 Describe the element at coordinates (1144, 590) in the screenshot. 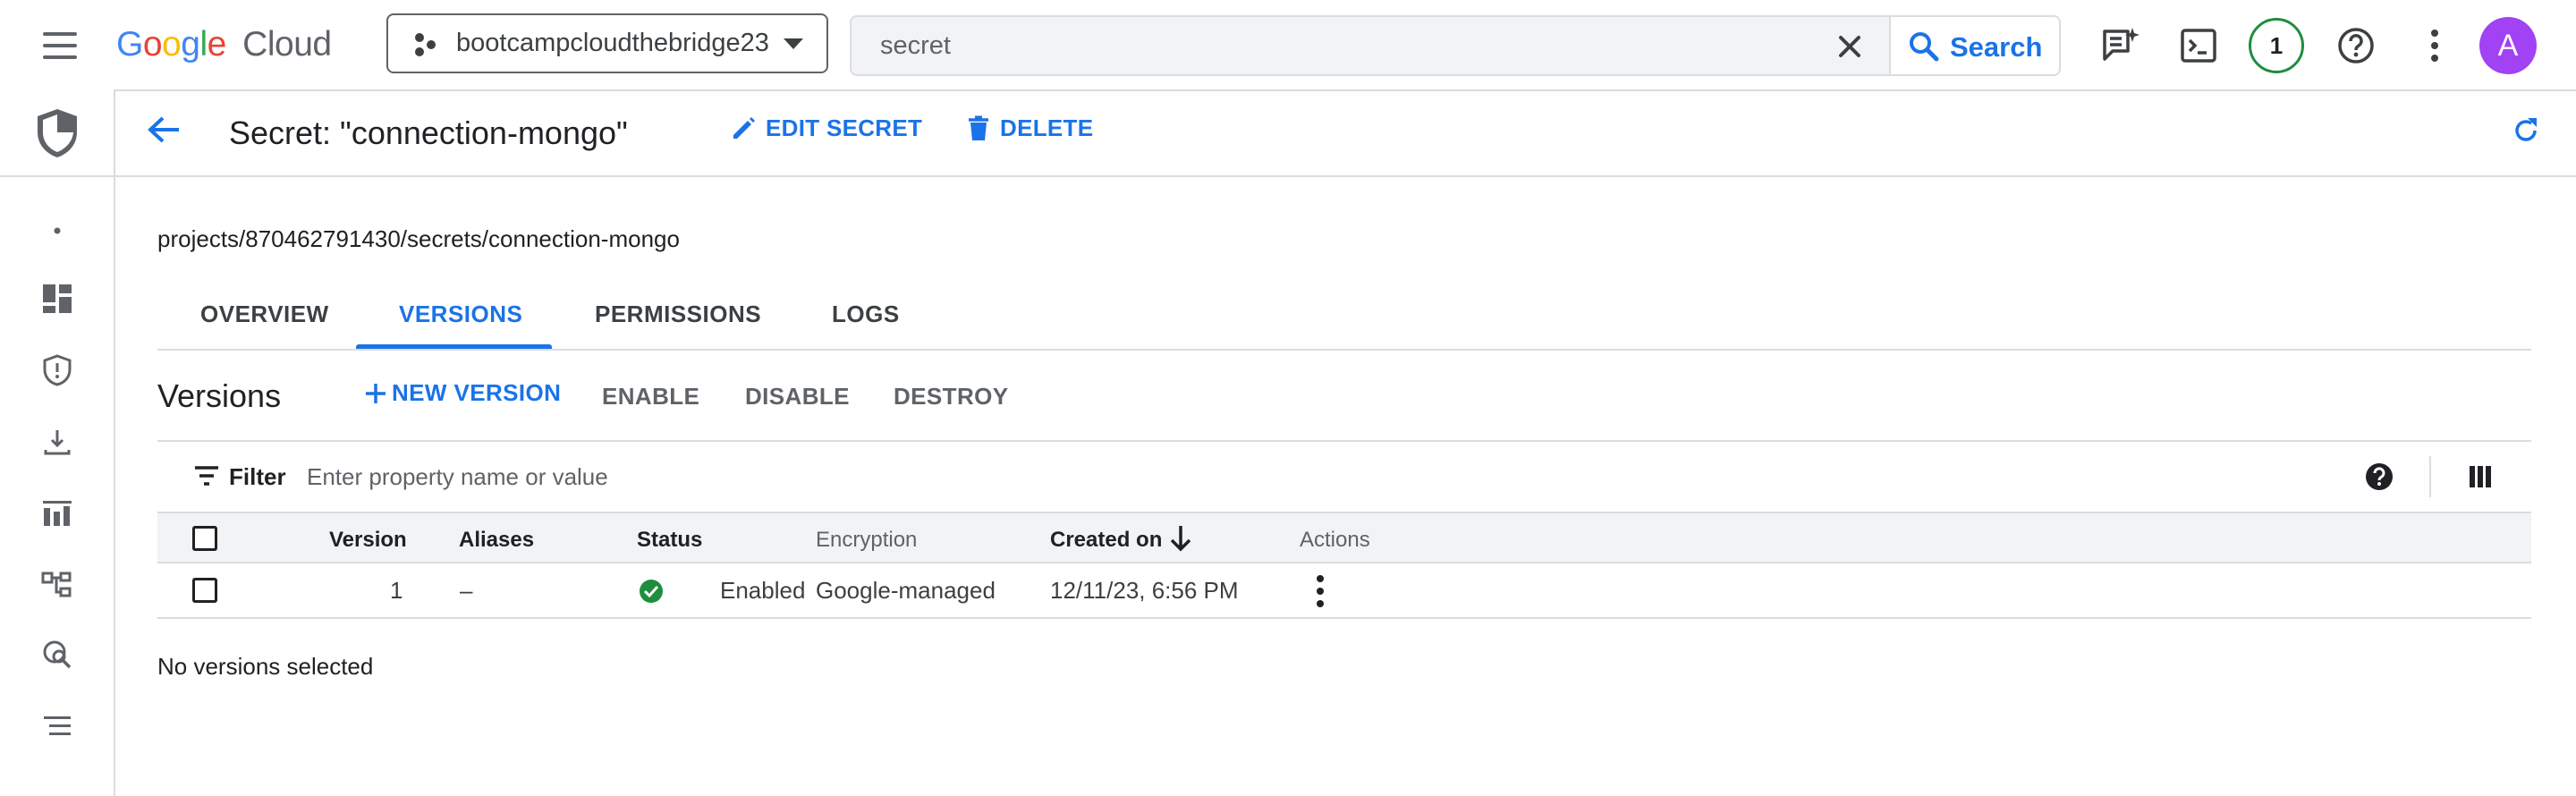

I see `row-created-on: 12/11/23, 6:56 PM` at that location.